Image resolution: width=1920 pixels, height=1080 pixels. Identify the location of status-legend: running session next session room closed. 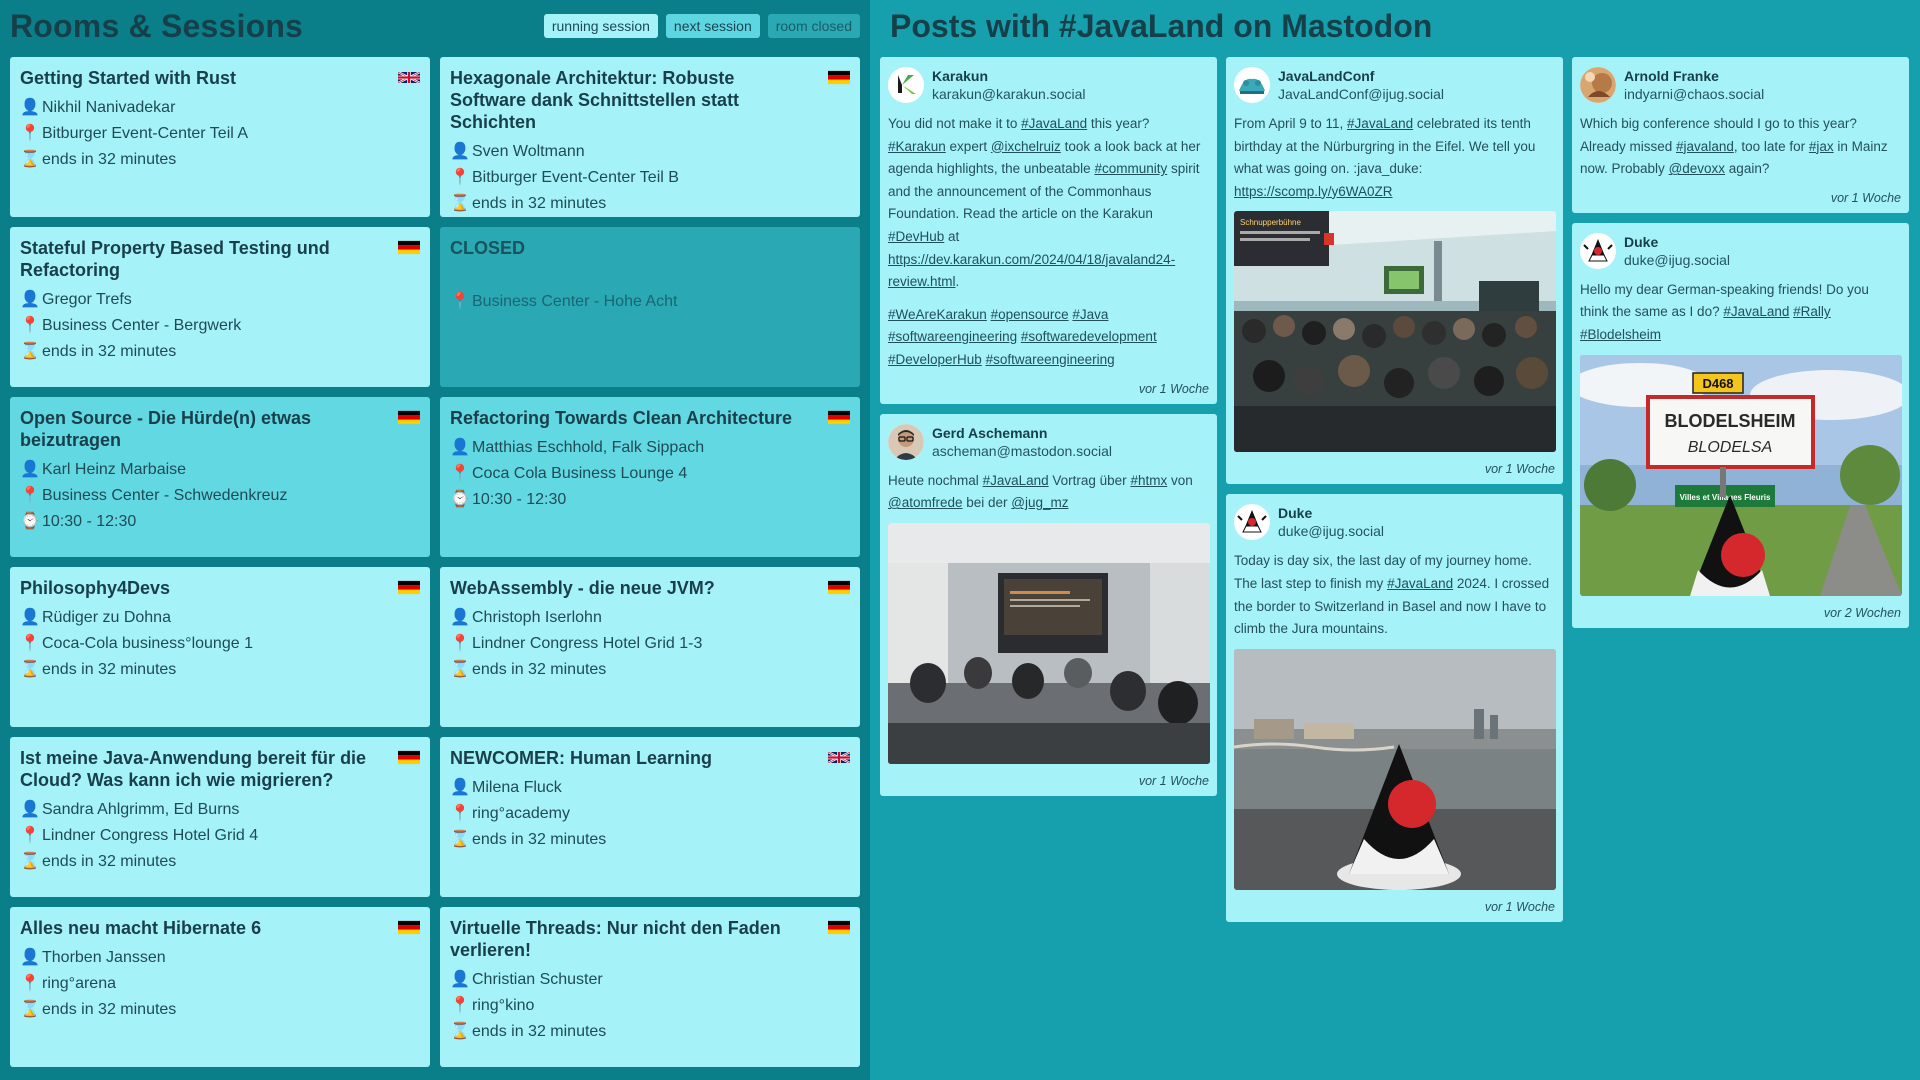
(701, 26).